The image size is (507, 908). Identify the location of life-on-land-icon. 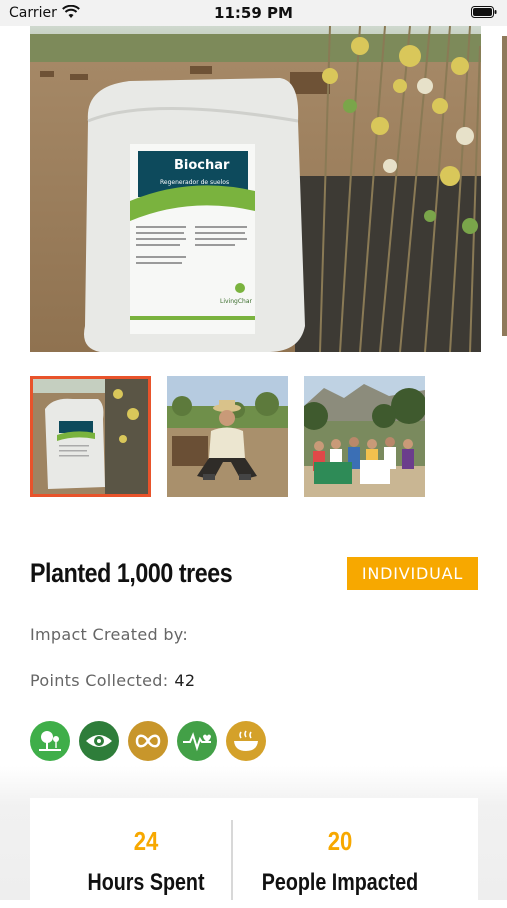
(50, 741).